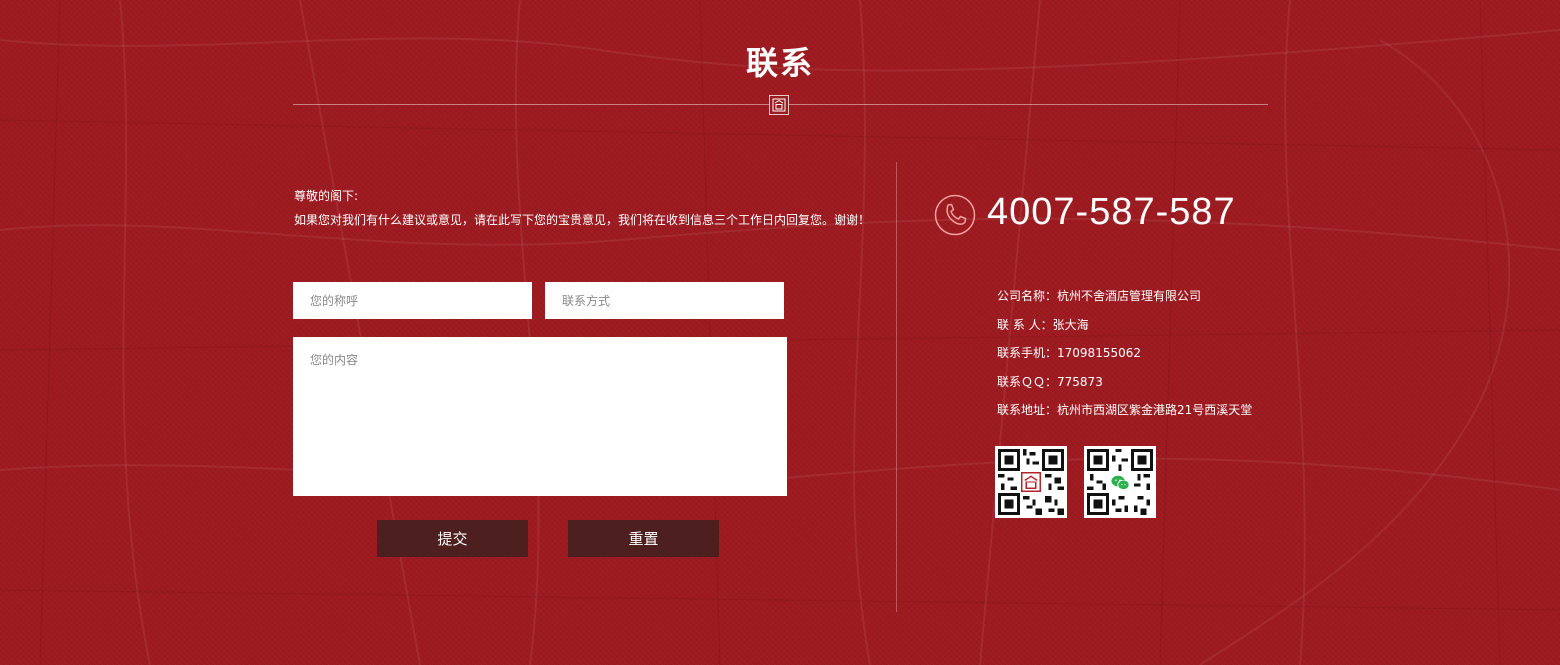 The height and width of the screenshot is (665, 1560). Describe the element at coordinates (1080, 381) in the screenshot. I see `info-value: 775873` at that location.